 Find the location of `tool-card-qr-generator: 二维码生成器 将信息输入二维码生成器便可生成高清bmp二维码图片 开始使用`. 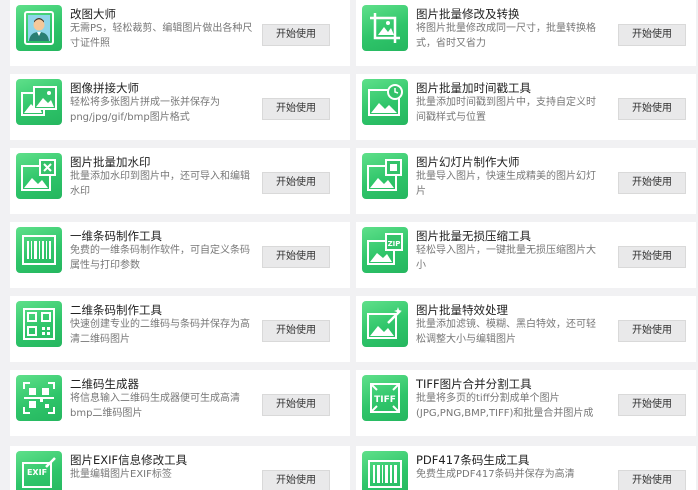

tool-card-qr-generator: 二维码生成器 将信息输入二维码生成器便可生成高清bmp二维码图片 开始使用 is located at coordinates (180, 403).